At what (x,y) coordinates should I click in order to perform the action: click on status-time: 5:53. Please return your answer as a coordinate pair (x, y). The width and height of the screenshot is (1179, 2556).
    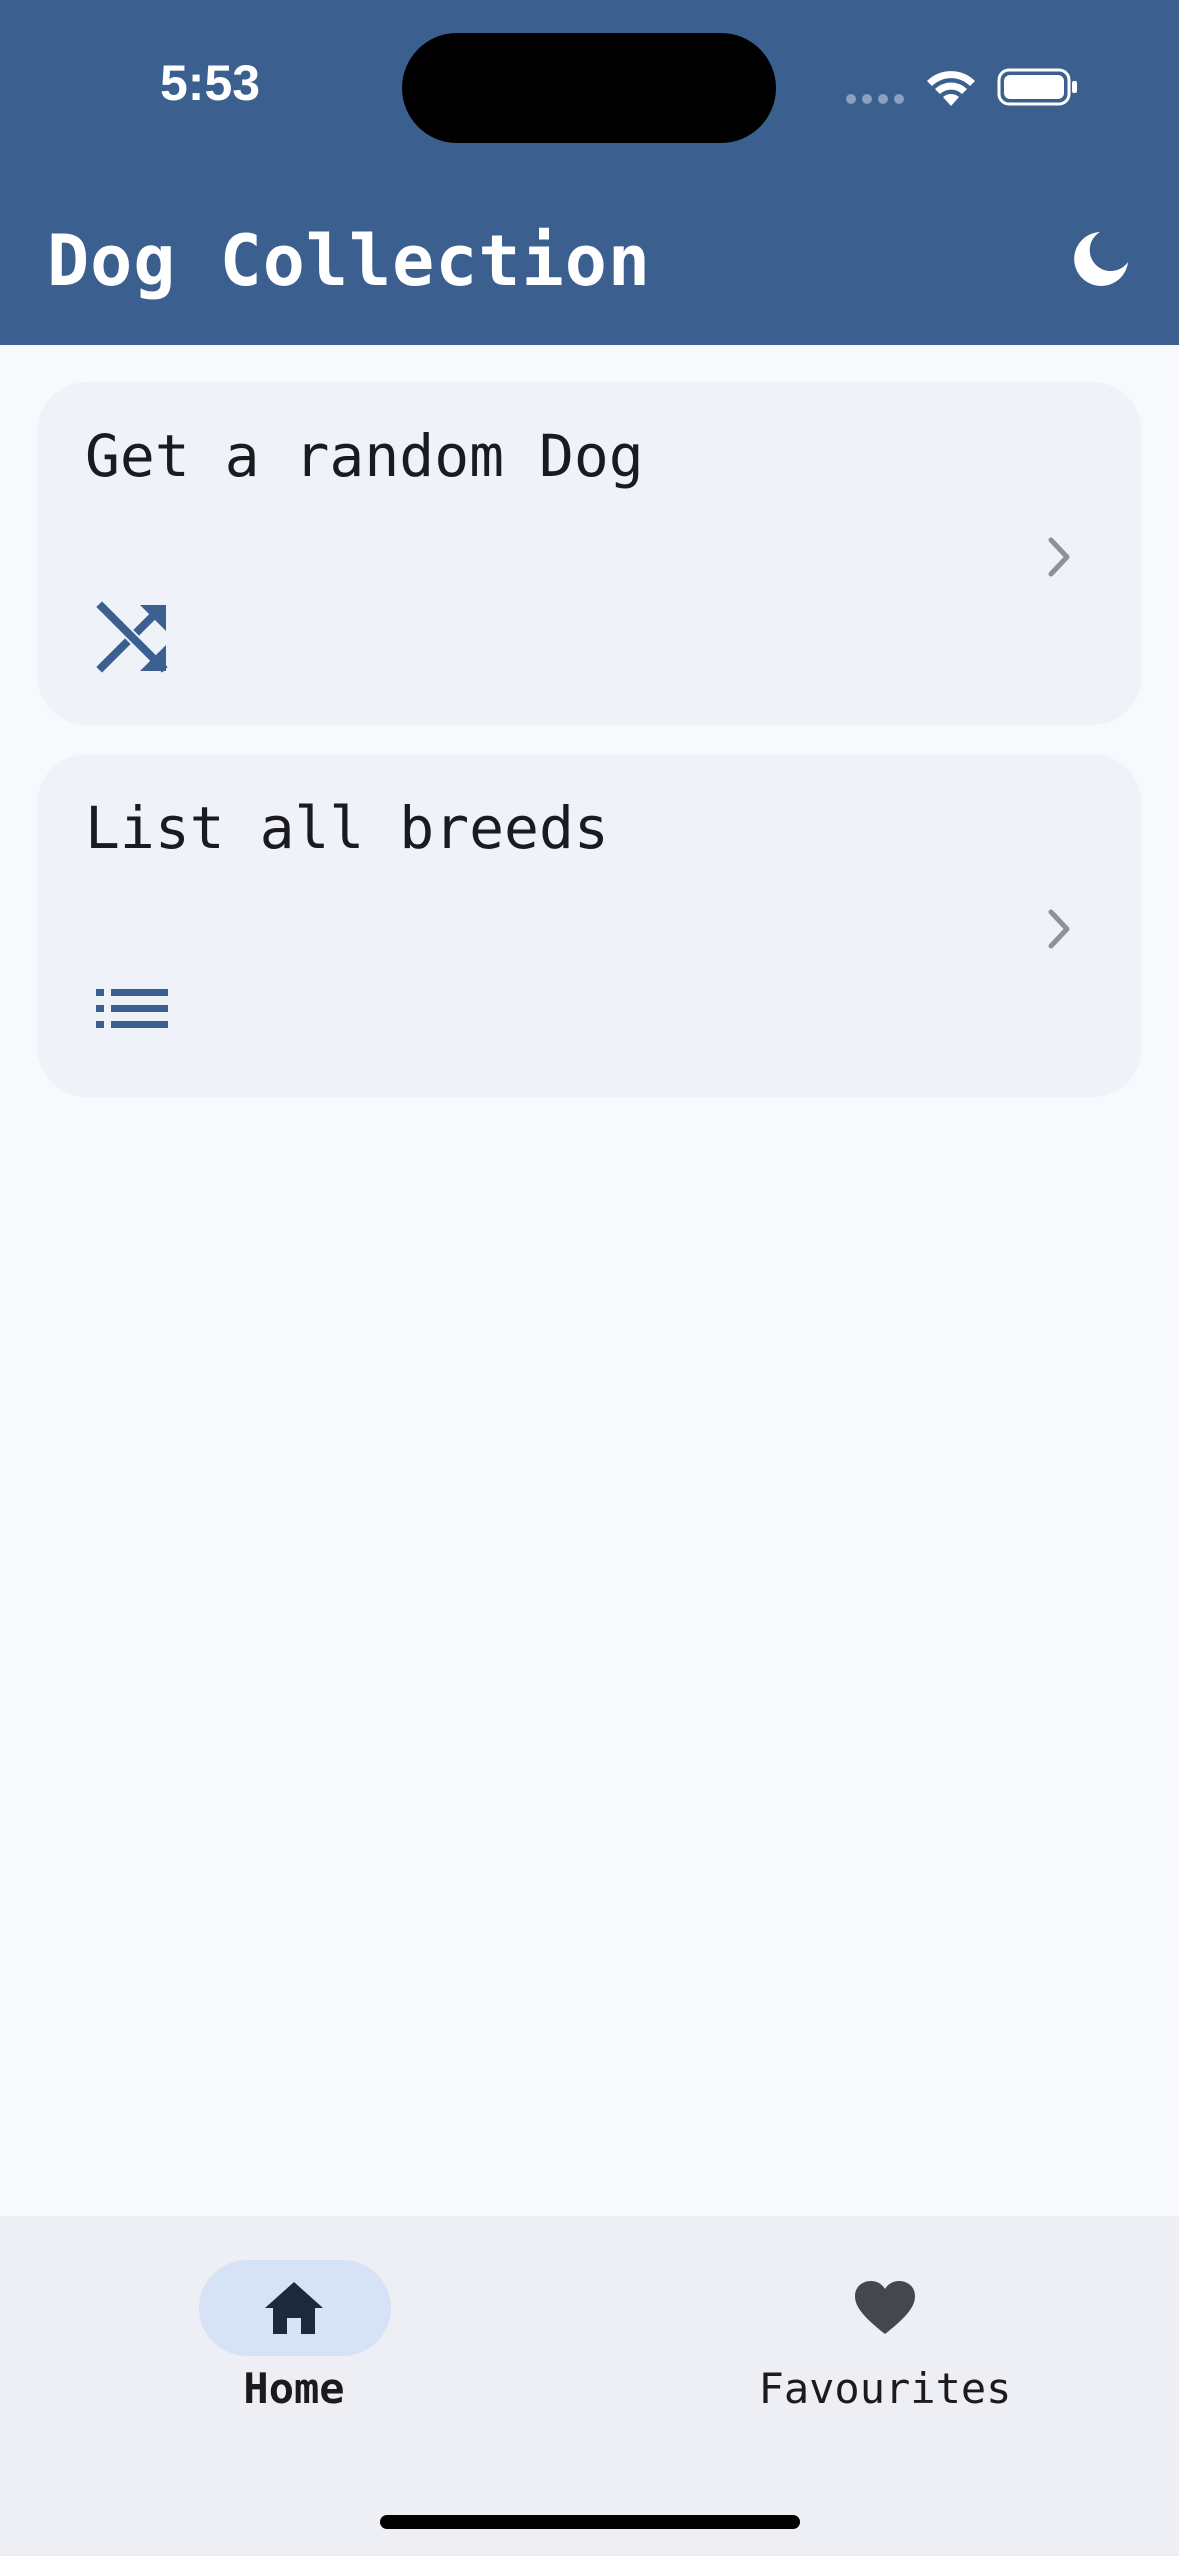
    Looking at the image, I should click on (210, 83).